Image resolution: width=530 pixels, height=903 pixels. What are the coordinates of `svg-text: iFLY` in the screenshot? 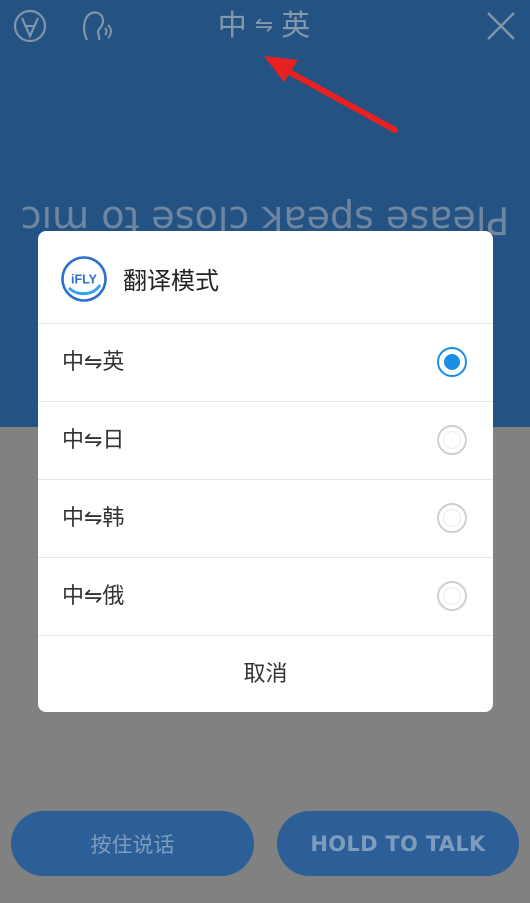 It's located at (84, 280).